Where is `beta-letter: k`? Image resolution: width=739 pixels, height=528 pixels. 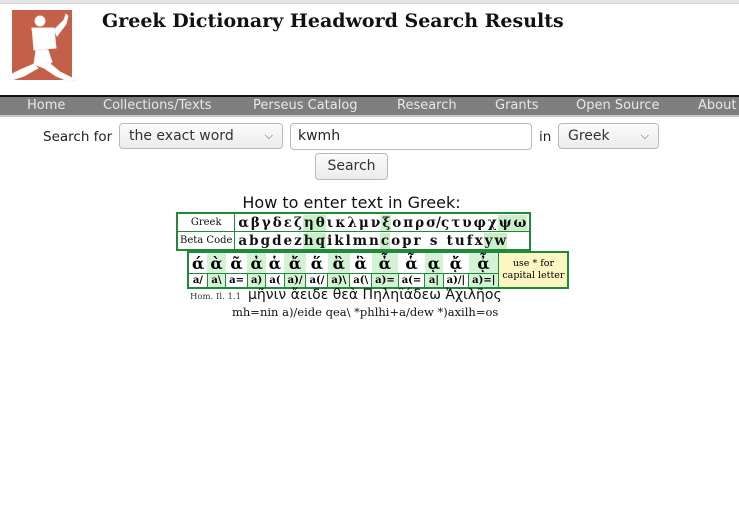
beta-letter: k is located at coordinates (339, 240).